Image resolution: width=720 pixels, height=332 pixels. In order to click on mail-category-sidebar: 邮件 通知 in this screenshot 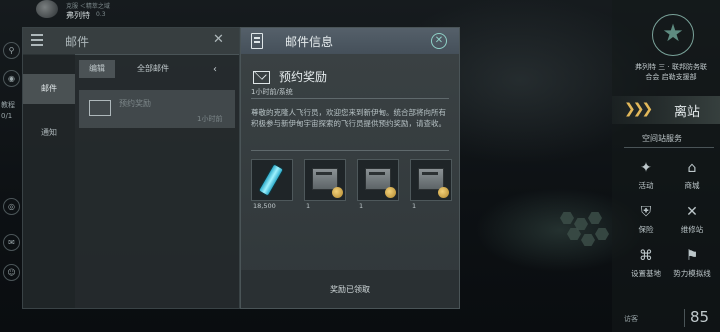, I will do `click(49, 181)`.